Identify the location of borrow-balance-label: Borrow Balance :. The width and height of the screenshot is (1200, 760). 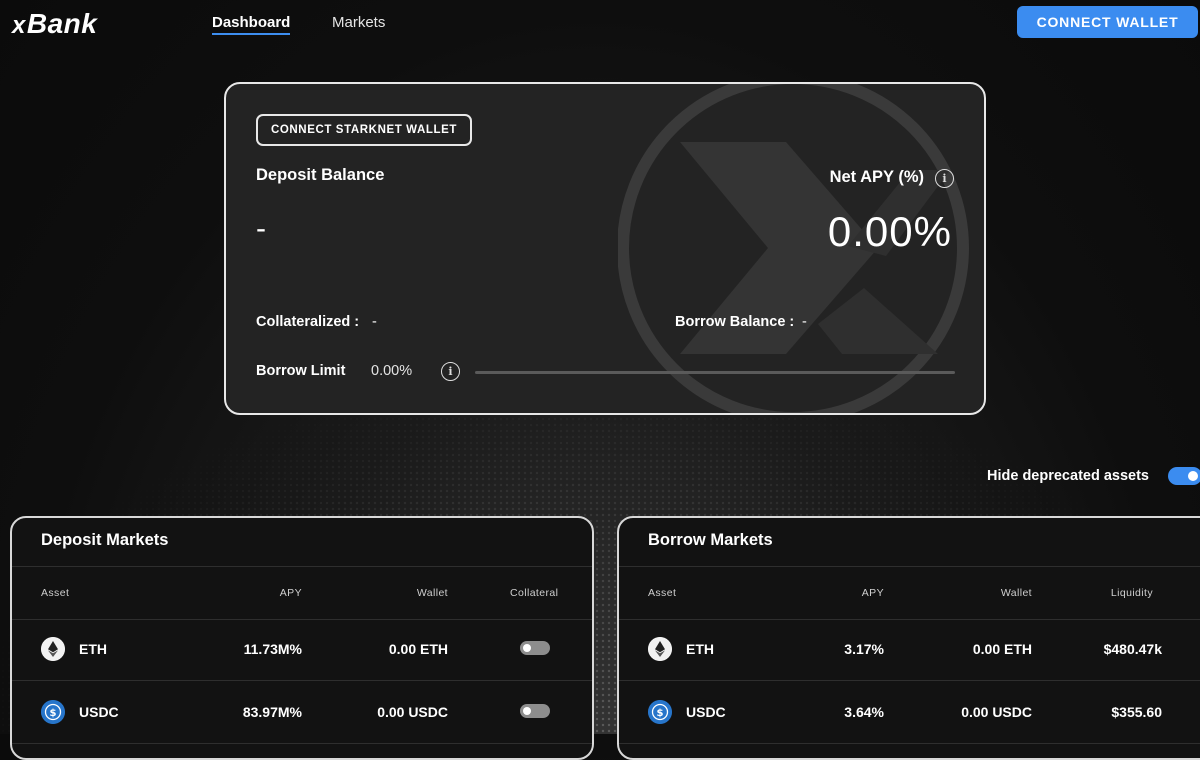
(735, 322).